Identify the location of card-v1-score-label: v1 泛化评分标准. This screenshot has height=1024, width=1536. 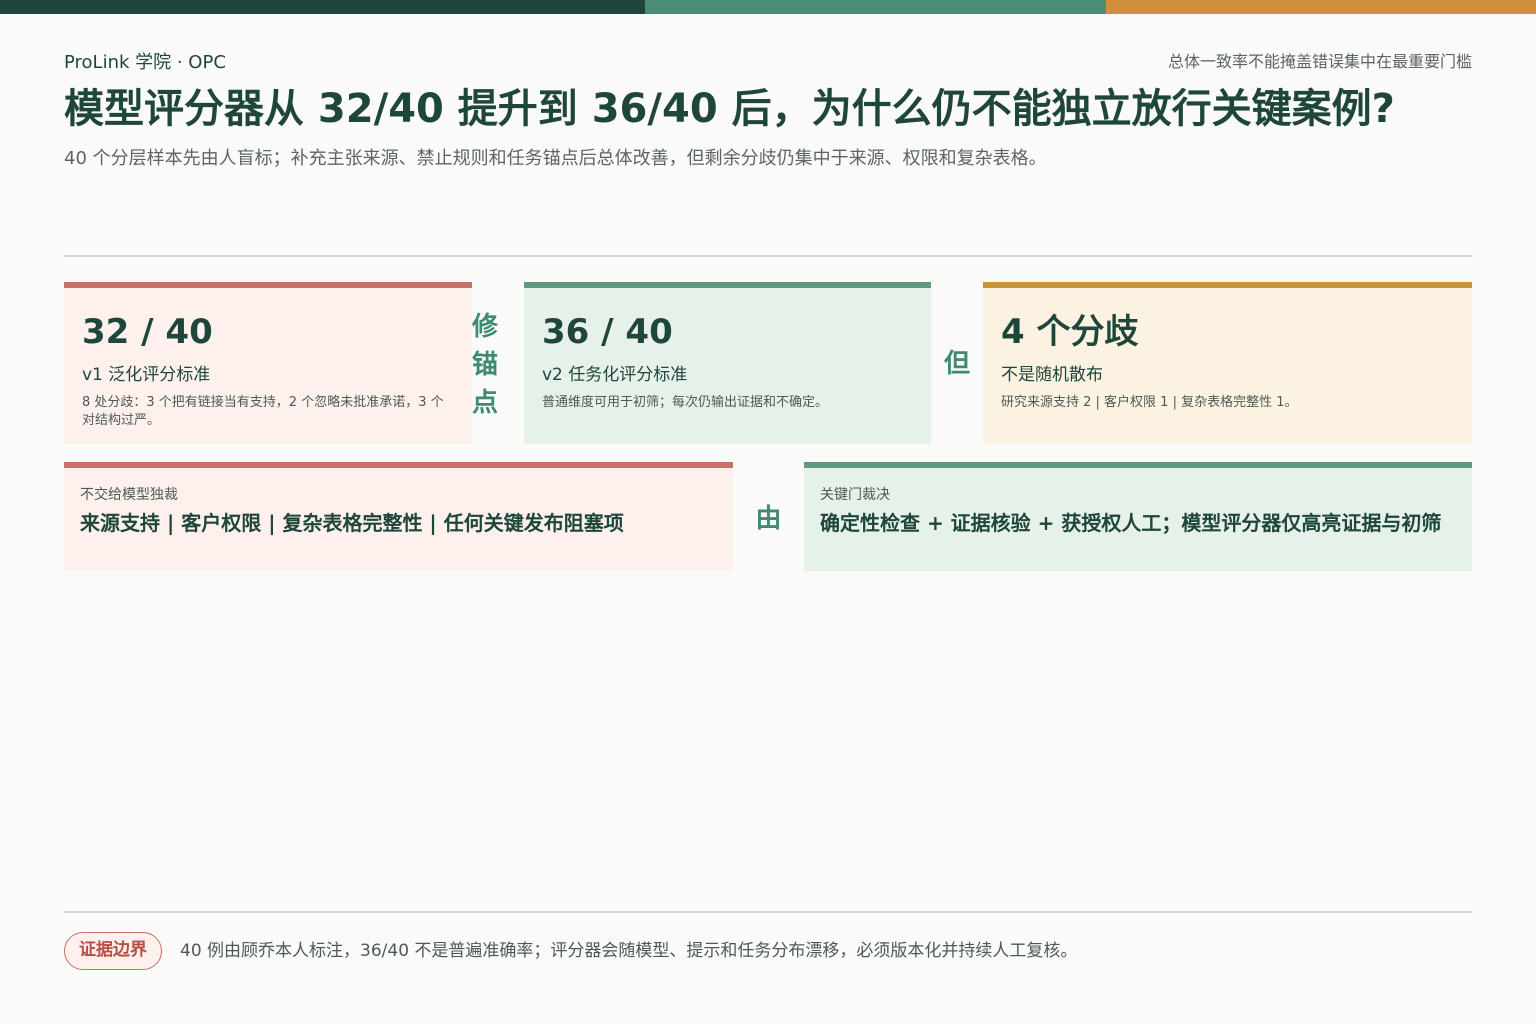
(146, 375).